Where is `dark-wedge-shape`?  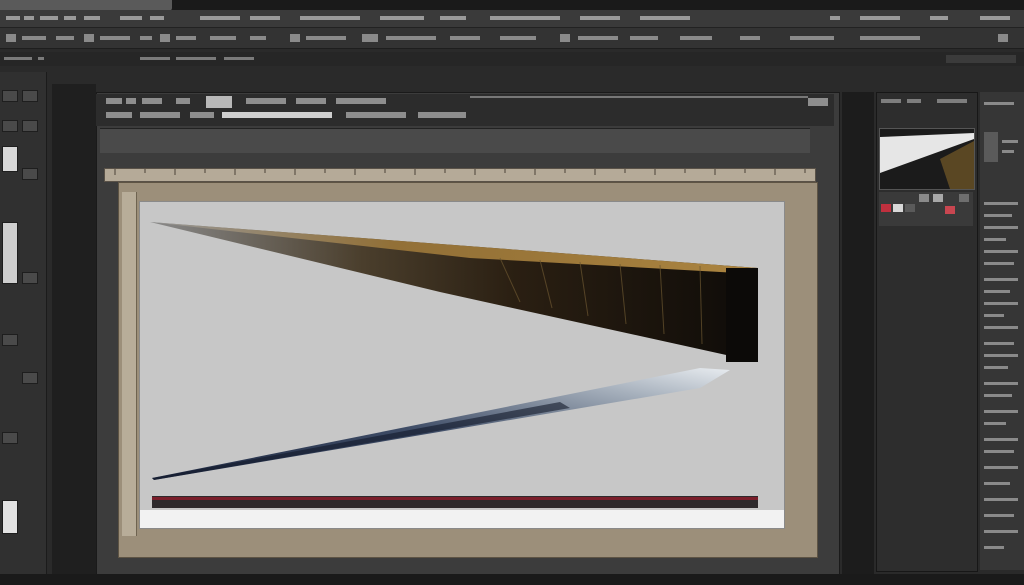 dark-wedge-shape is located at coordinates (454, 292).